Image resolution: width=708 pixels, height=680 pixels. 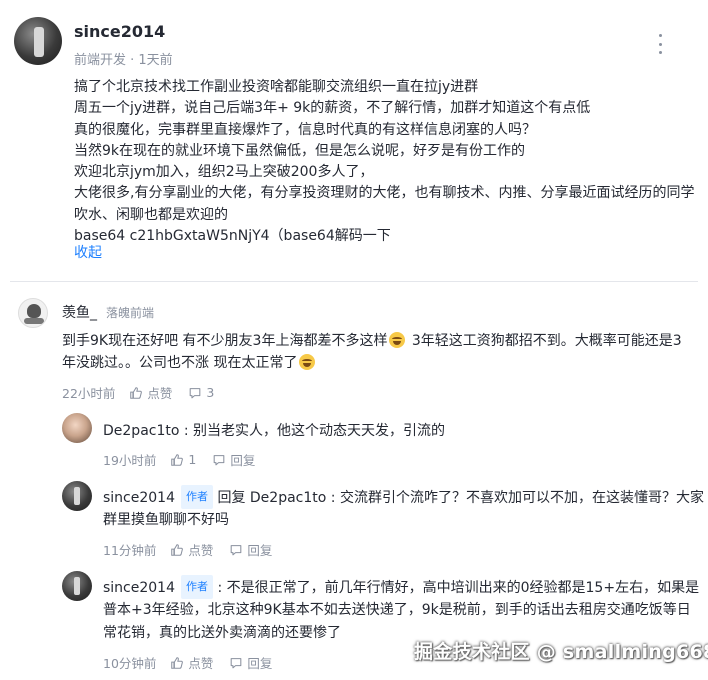 What do you see at coordinates (38, 41) in the screenshot?
I see `post-avatar` at bounding box center [38, 41].